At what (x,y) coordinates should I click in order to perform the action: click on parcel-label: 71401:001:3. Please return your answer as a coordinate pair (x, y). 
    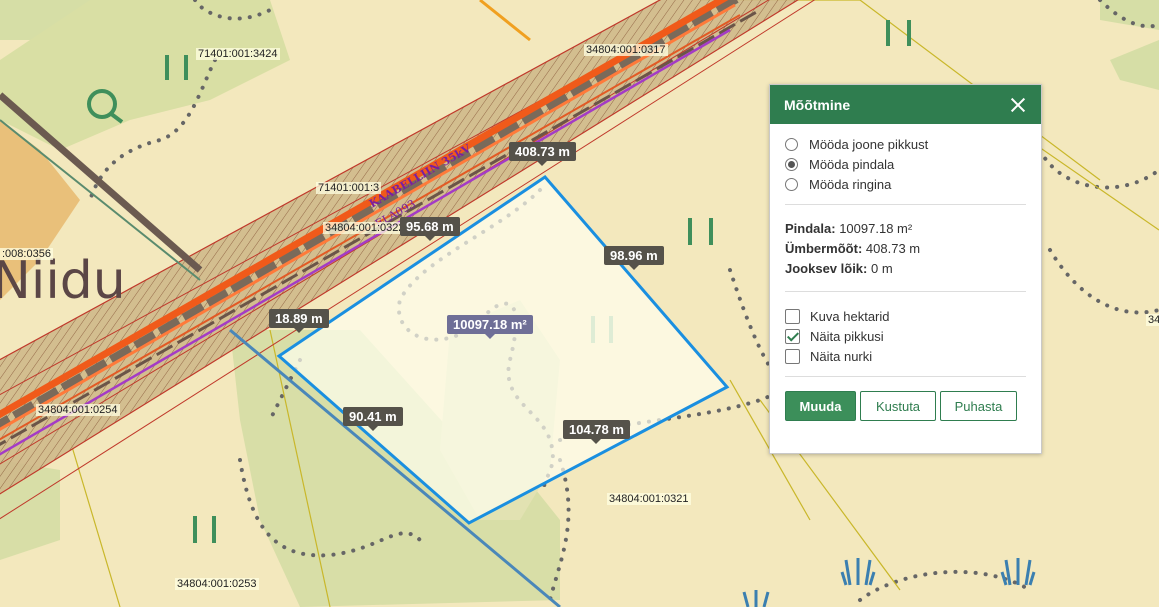
    Looking at the image, I should click on (349, 188).